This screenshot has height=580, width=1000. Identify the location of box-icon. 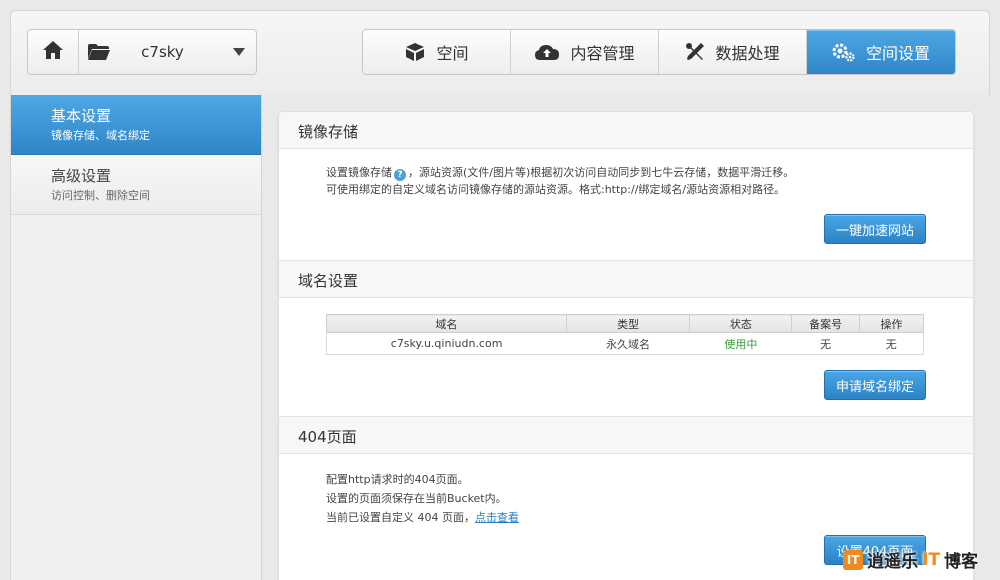
(415, 52).